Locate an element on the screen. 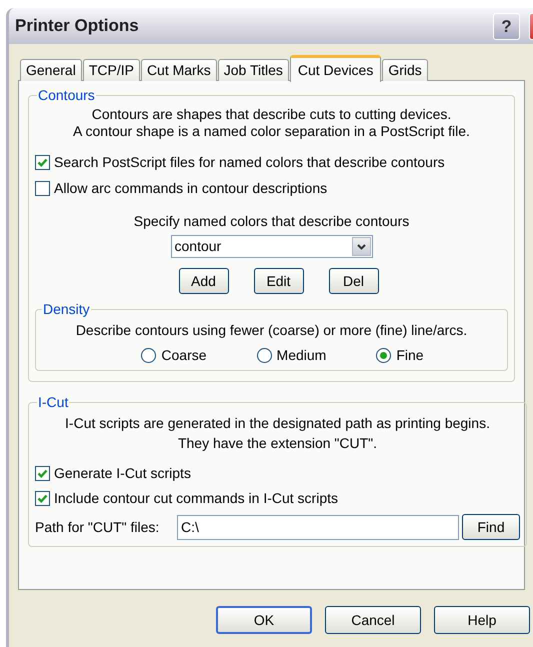  group-description: I-Cut scripts are generated in the designated path as printing begins. is located at coordinates (277, 423).